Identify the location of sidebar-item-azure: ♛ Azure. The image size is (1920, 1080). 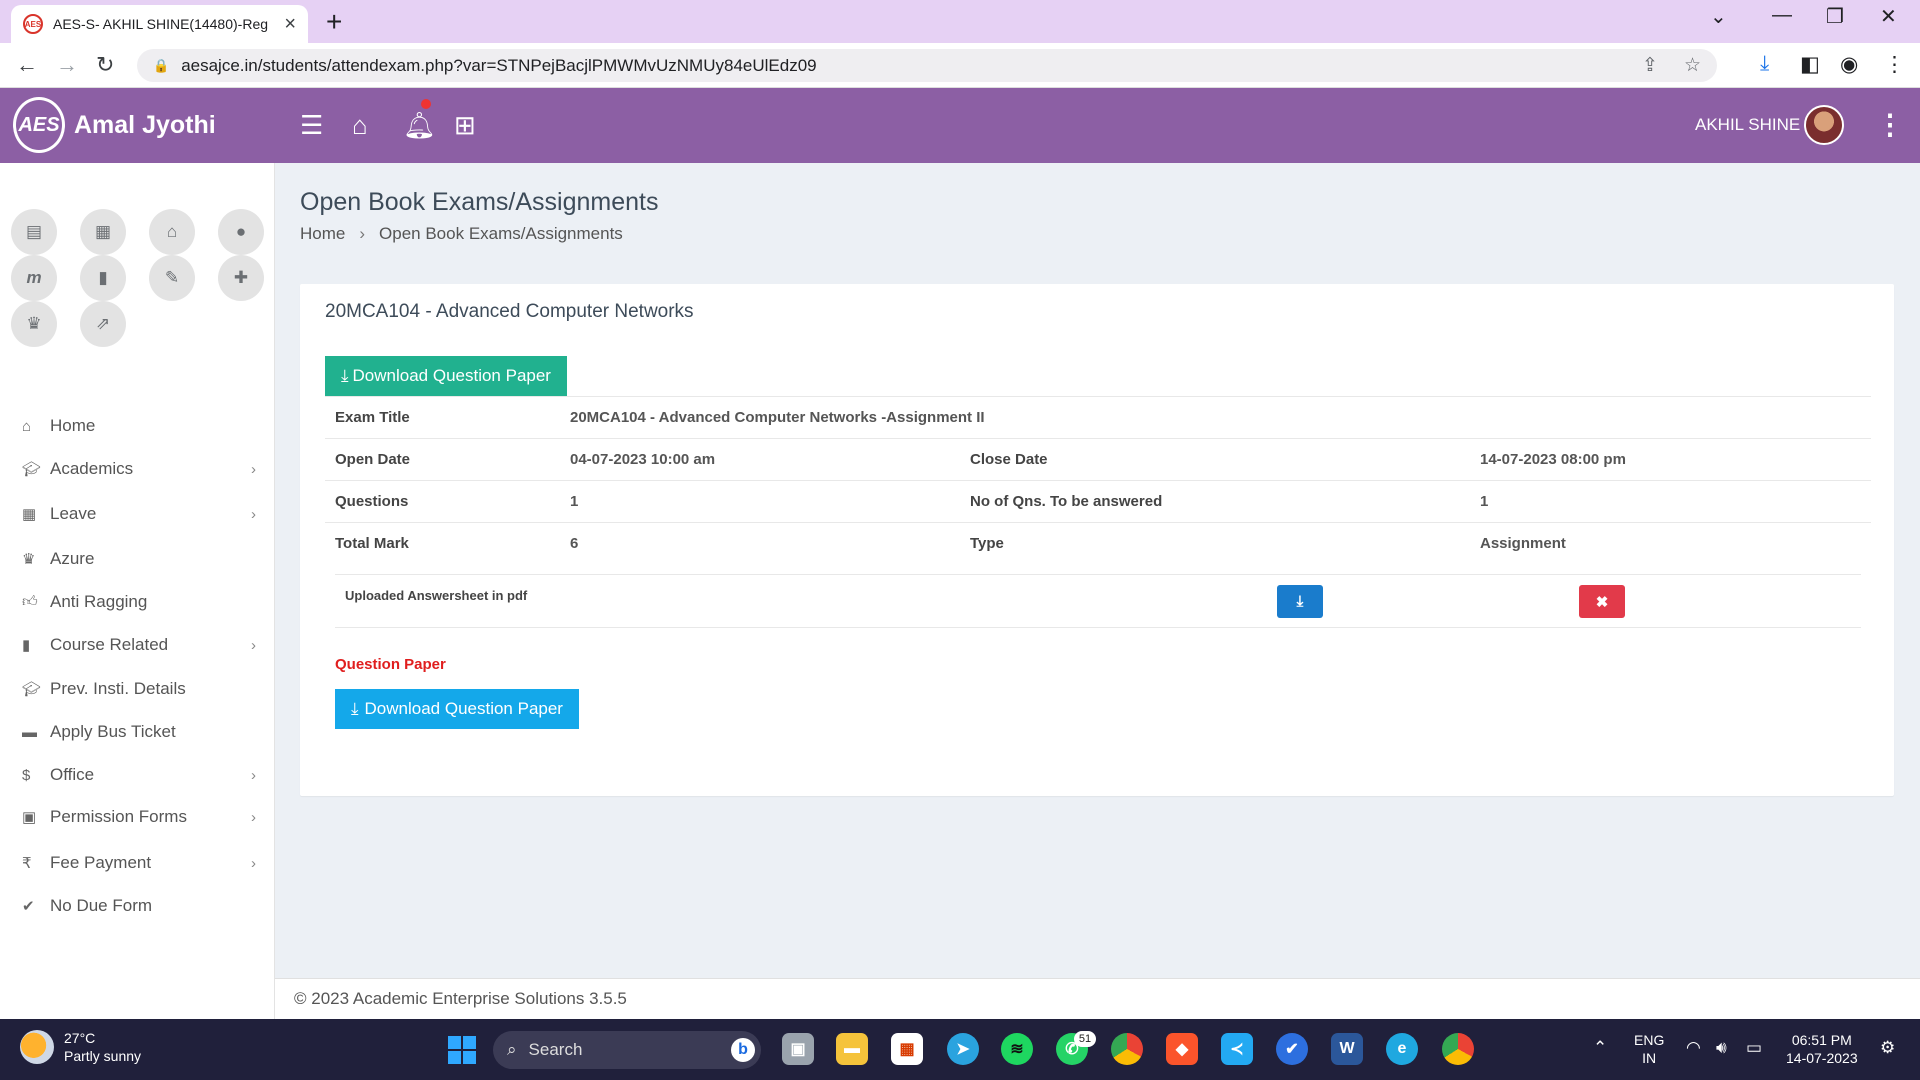
(142, 559).